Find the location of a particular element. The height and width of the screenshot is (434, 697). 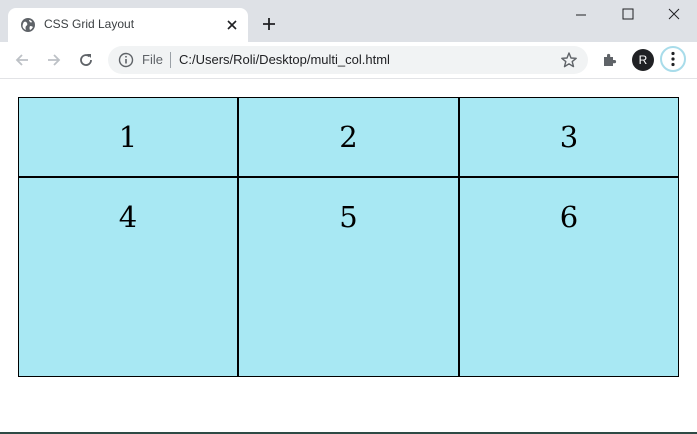

grid-cell-2: 2 is located at coordinates (348, 137).